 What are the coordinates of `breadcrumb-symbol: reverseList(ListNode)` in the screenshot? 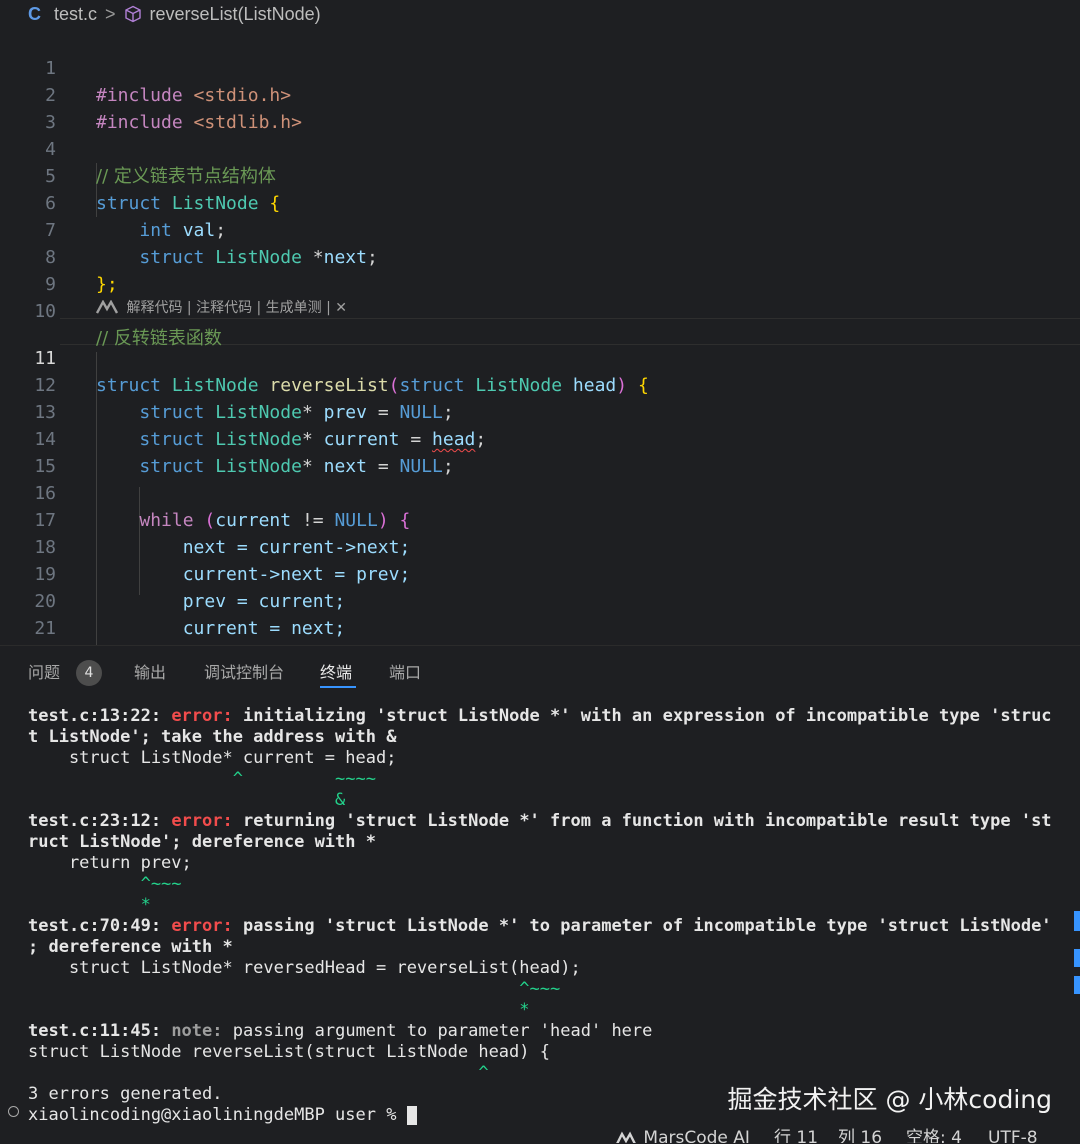 It's located at (235, 14).